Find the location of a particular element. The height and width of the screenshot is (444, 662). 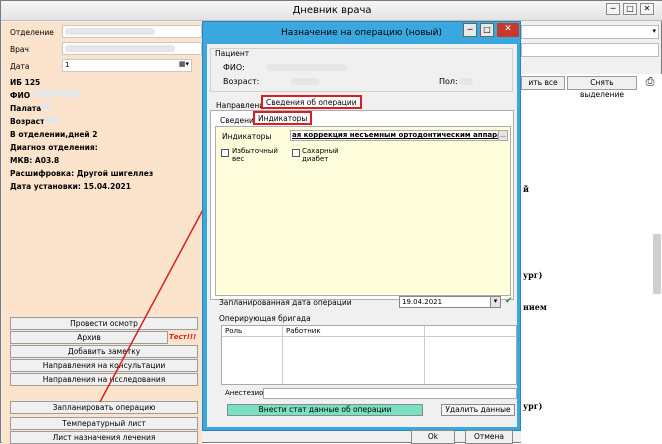

dialog-maximize-icon: □ is located at coordinates (487, 30).